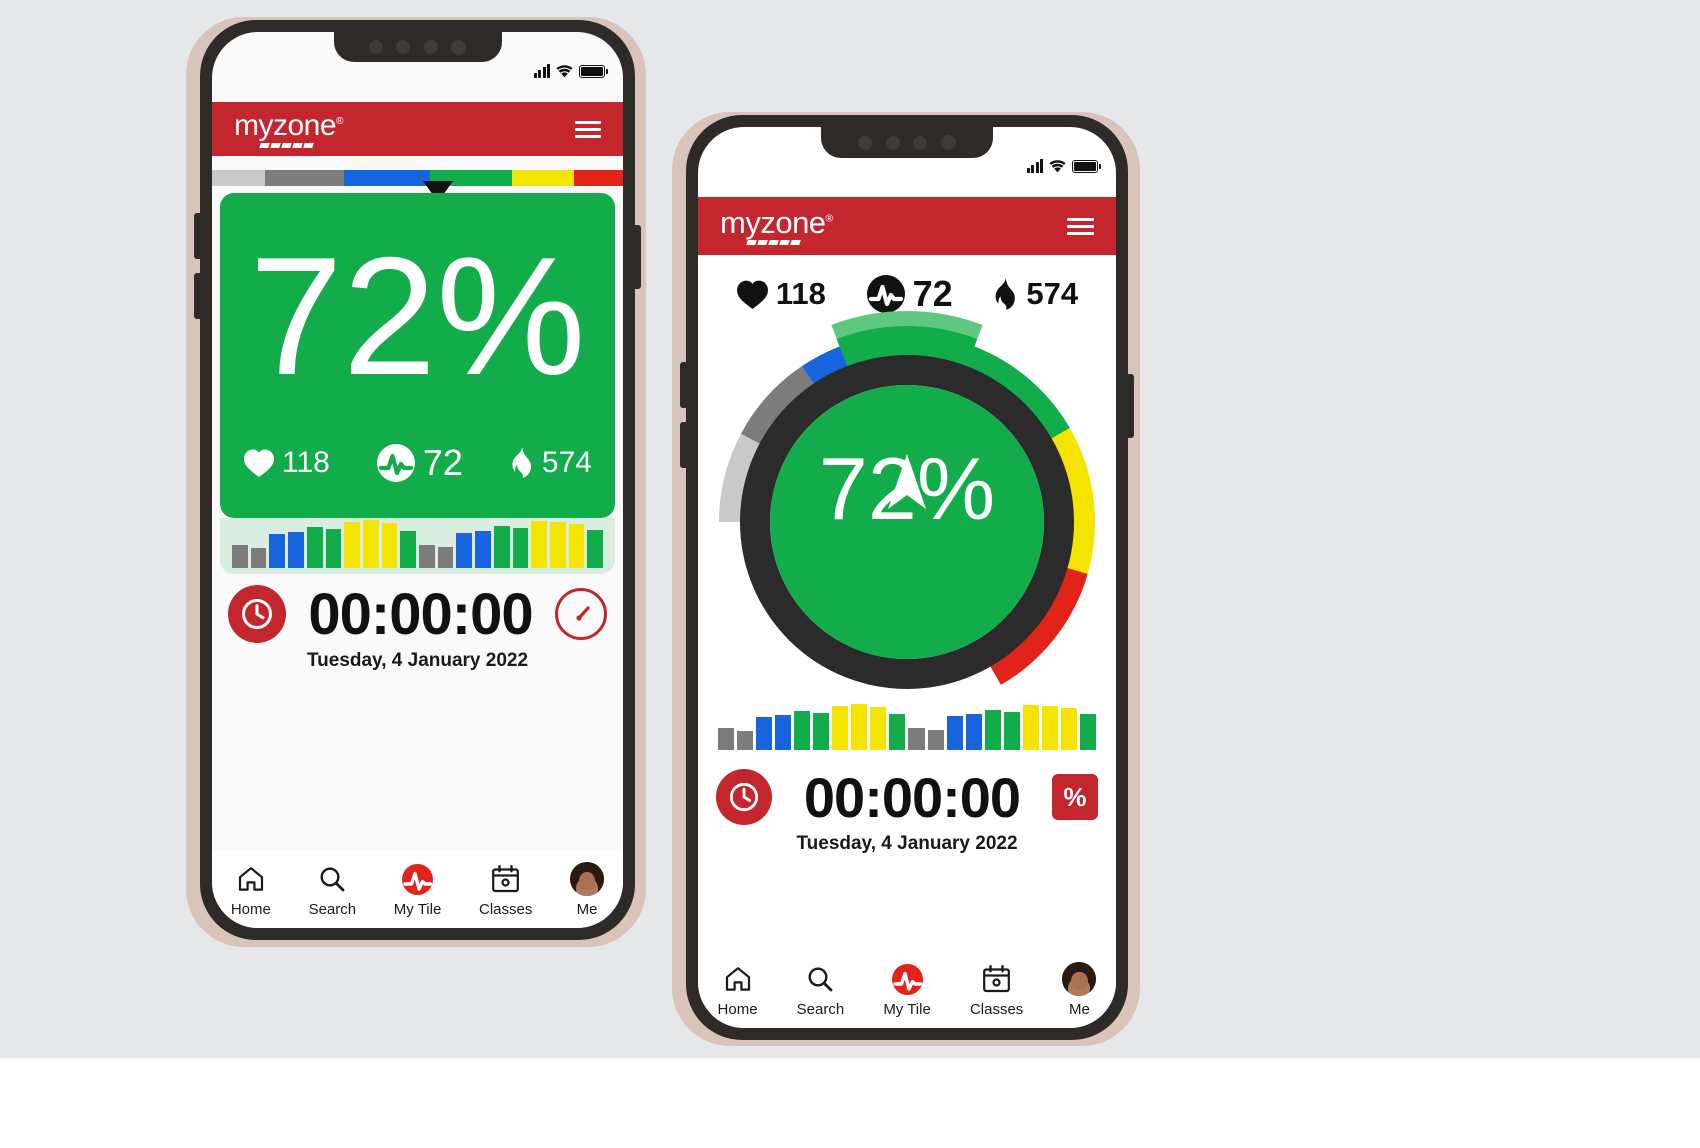  What do you see at coordinates (417, 660) in the screenshot?
I see `workout-date-left: Tuesday, 4 January 2022` at bounding box center [417, 660].